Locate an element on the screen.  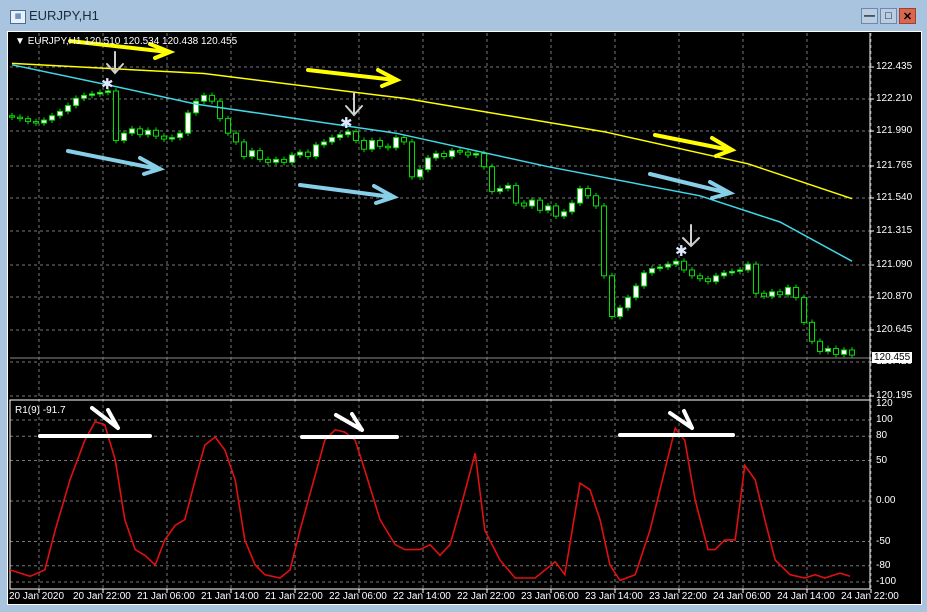
yellow-arrow is located at coordinates (354, 78).